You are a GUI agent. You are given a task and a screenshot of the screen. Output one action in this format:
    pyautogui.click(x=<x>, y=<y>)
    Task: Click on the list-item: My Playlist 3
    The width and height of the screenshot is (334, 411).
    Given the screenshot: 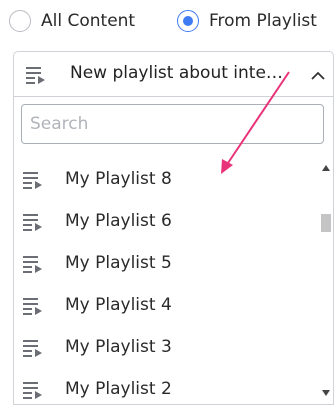 What is the action you would take?
    pyautogui.click(x=167, y=348)
    